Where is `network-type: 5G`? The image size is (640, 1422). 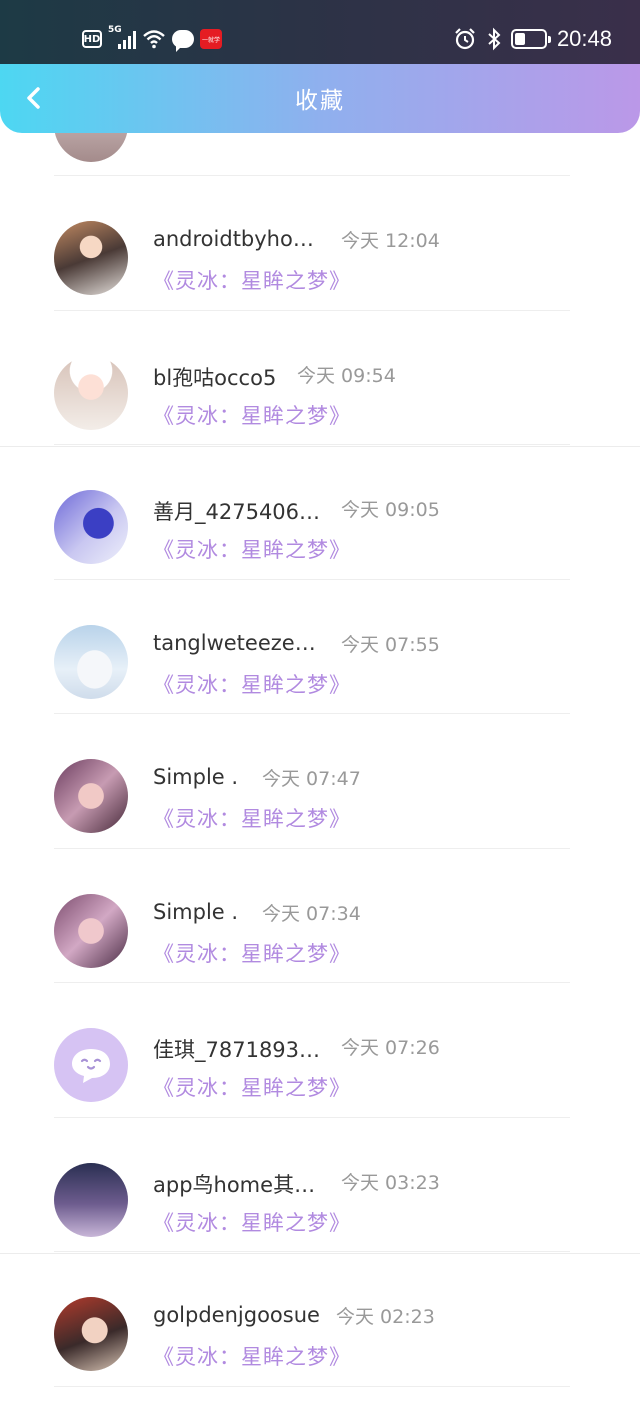 network-type: 5G is located at coordinates (115, 30).